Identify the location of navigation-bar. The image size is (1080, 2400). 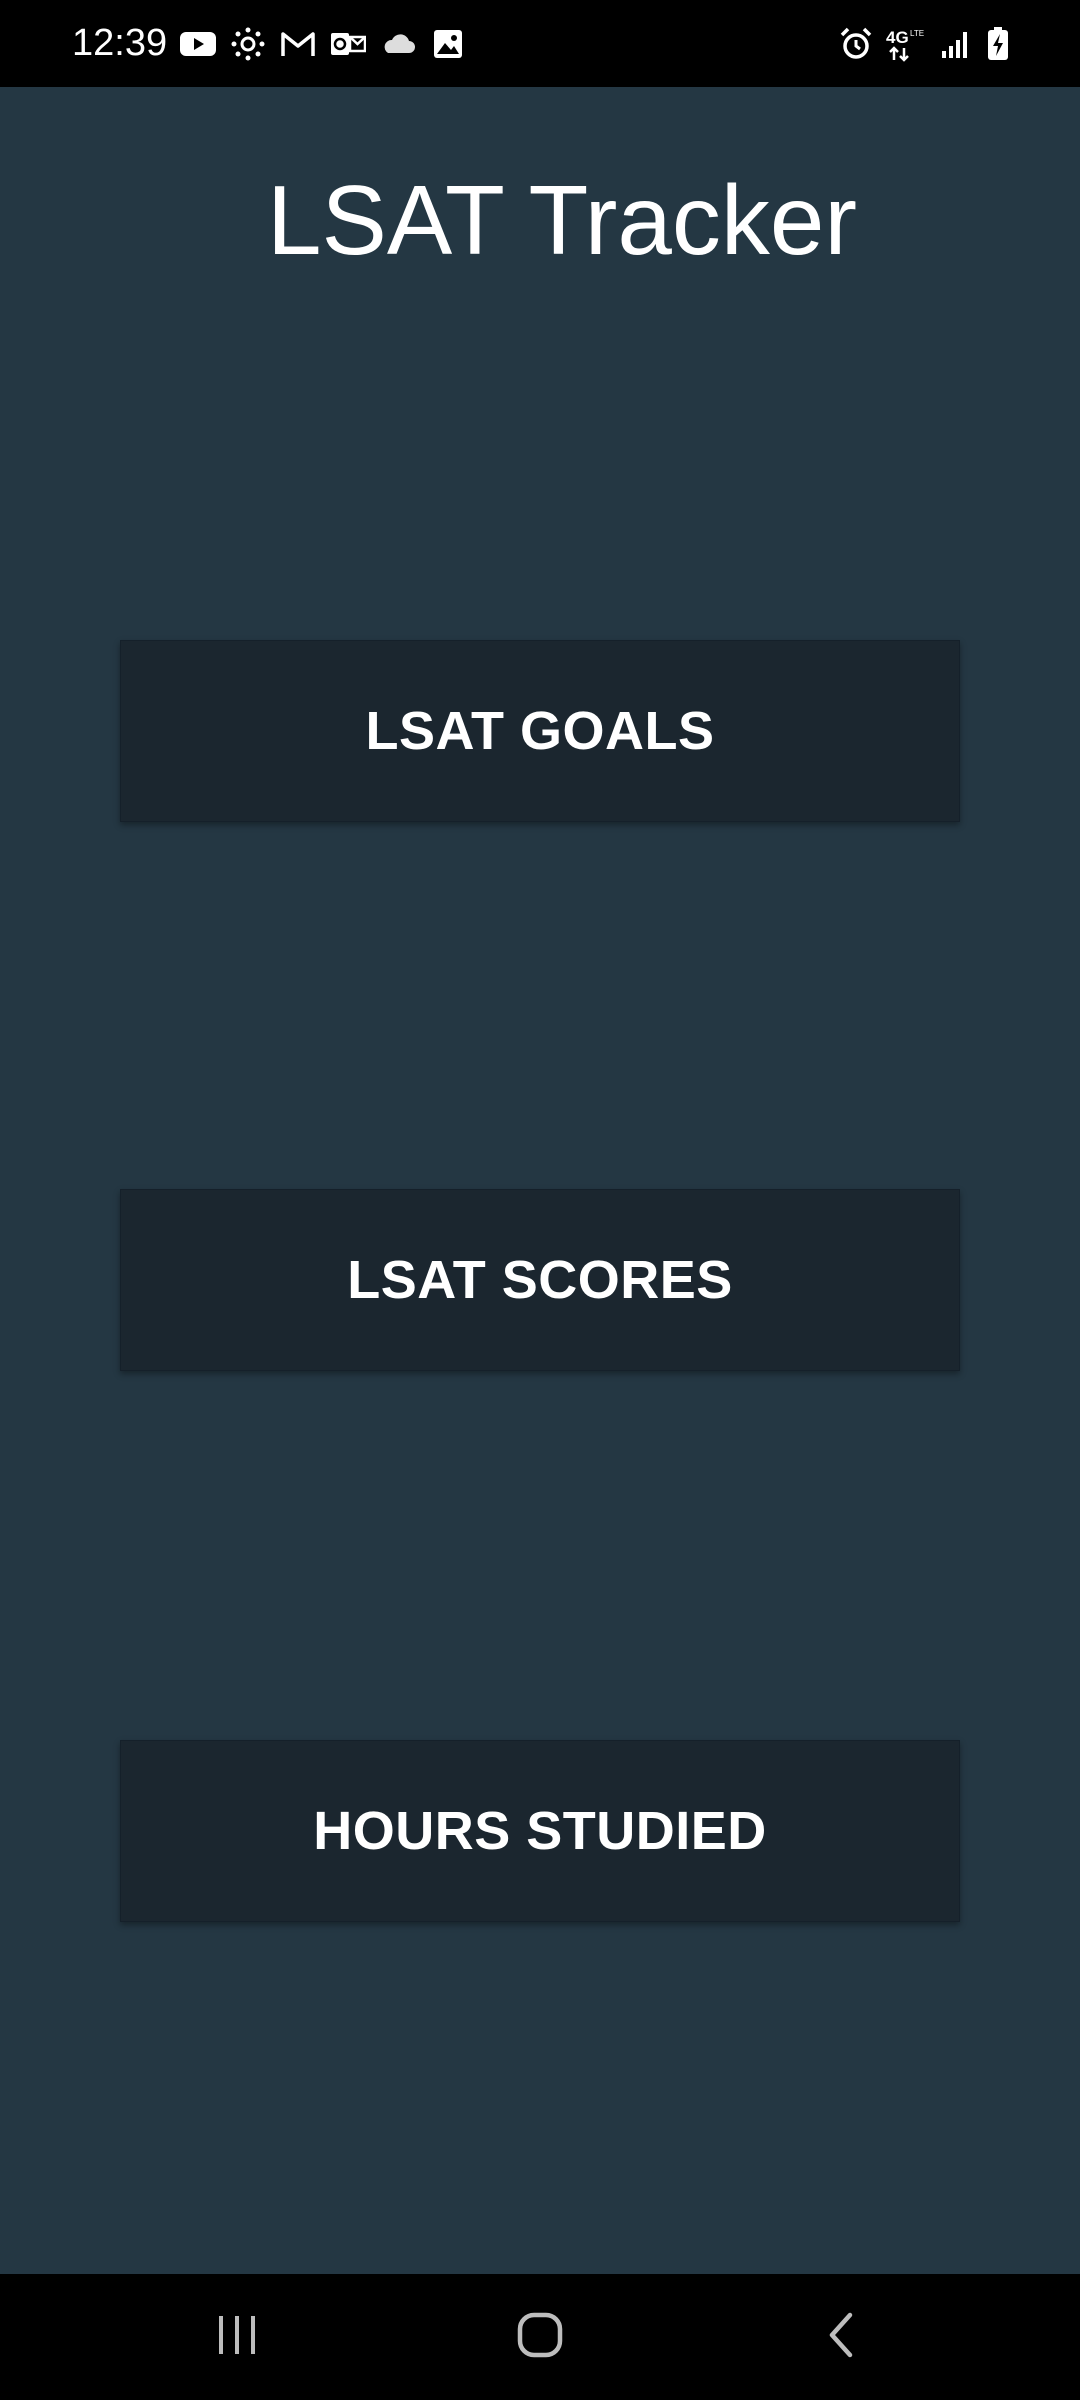
(540, 2337).